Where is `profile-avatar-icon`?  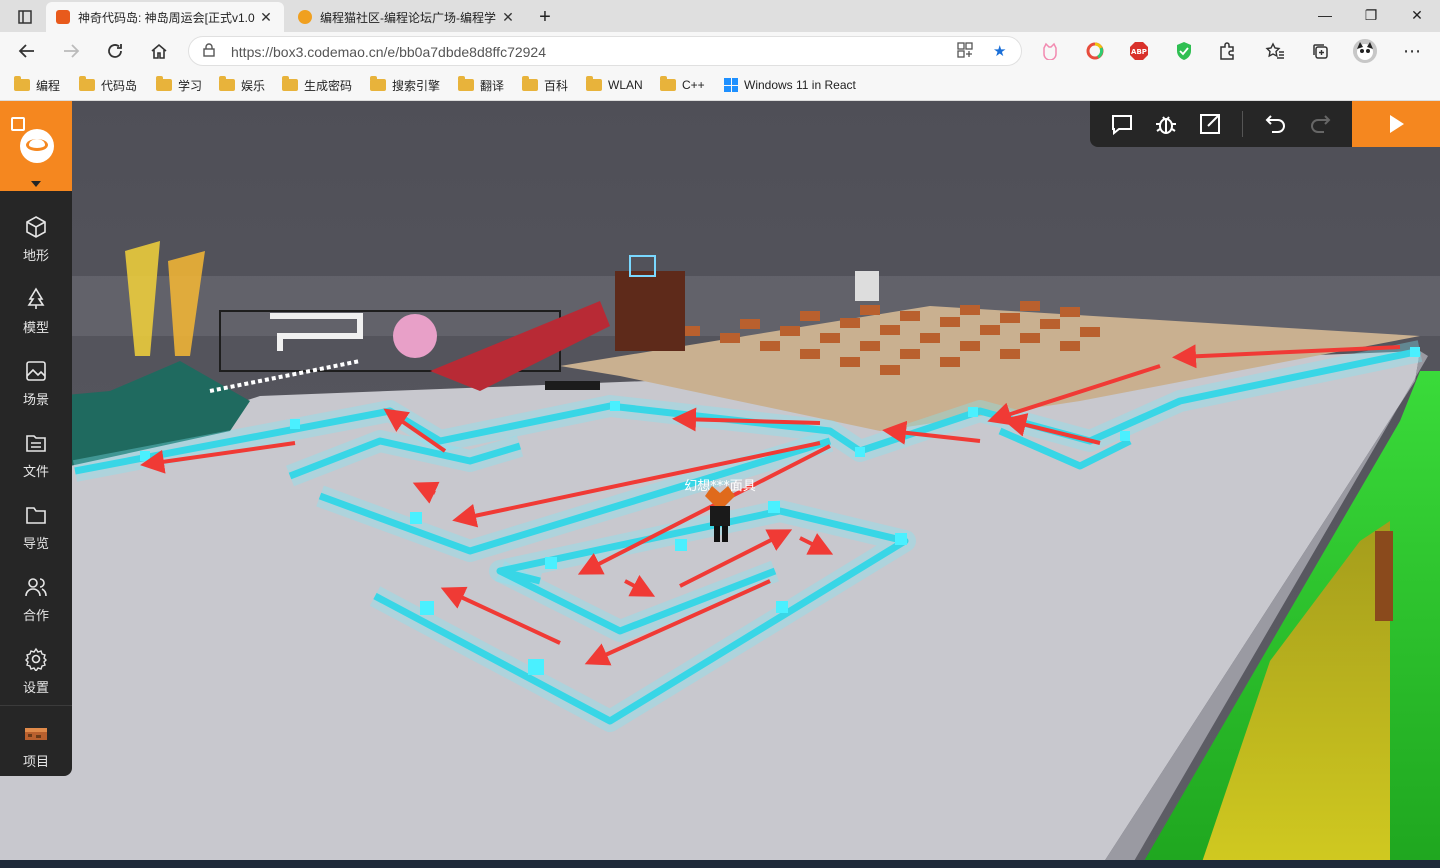 profile-avatar-icon is located at coordinates (1365, 51).